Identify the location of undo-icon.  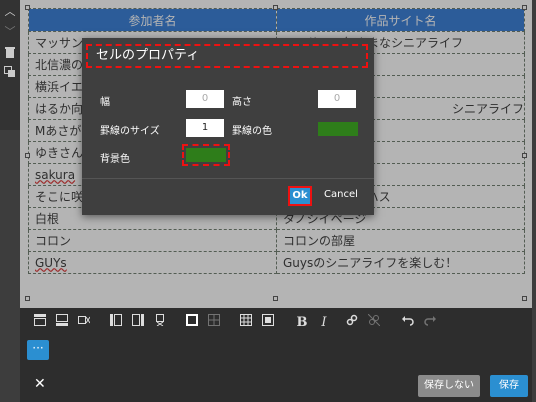
(408, 323).